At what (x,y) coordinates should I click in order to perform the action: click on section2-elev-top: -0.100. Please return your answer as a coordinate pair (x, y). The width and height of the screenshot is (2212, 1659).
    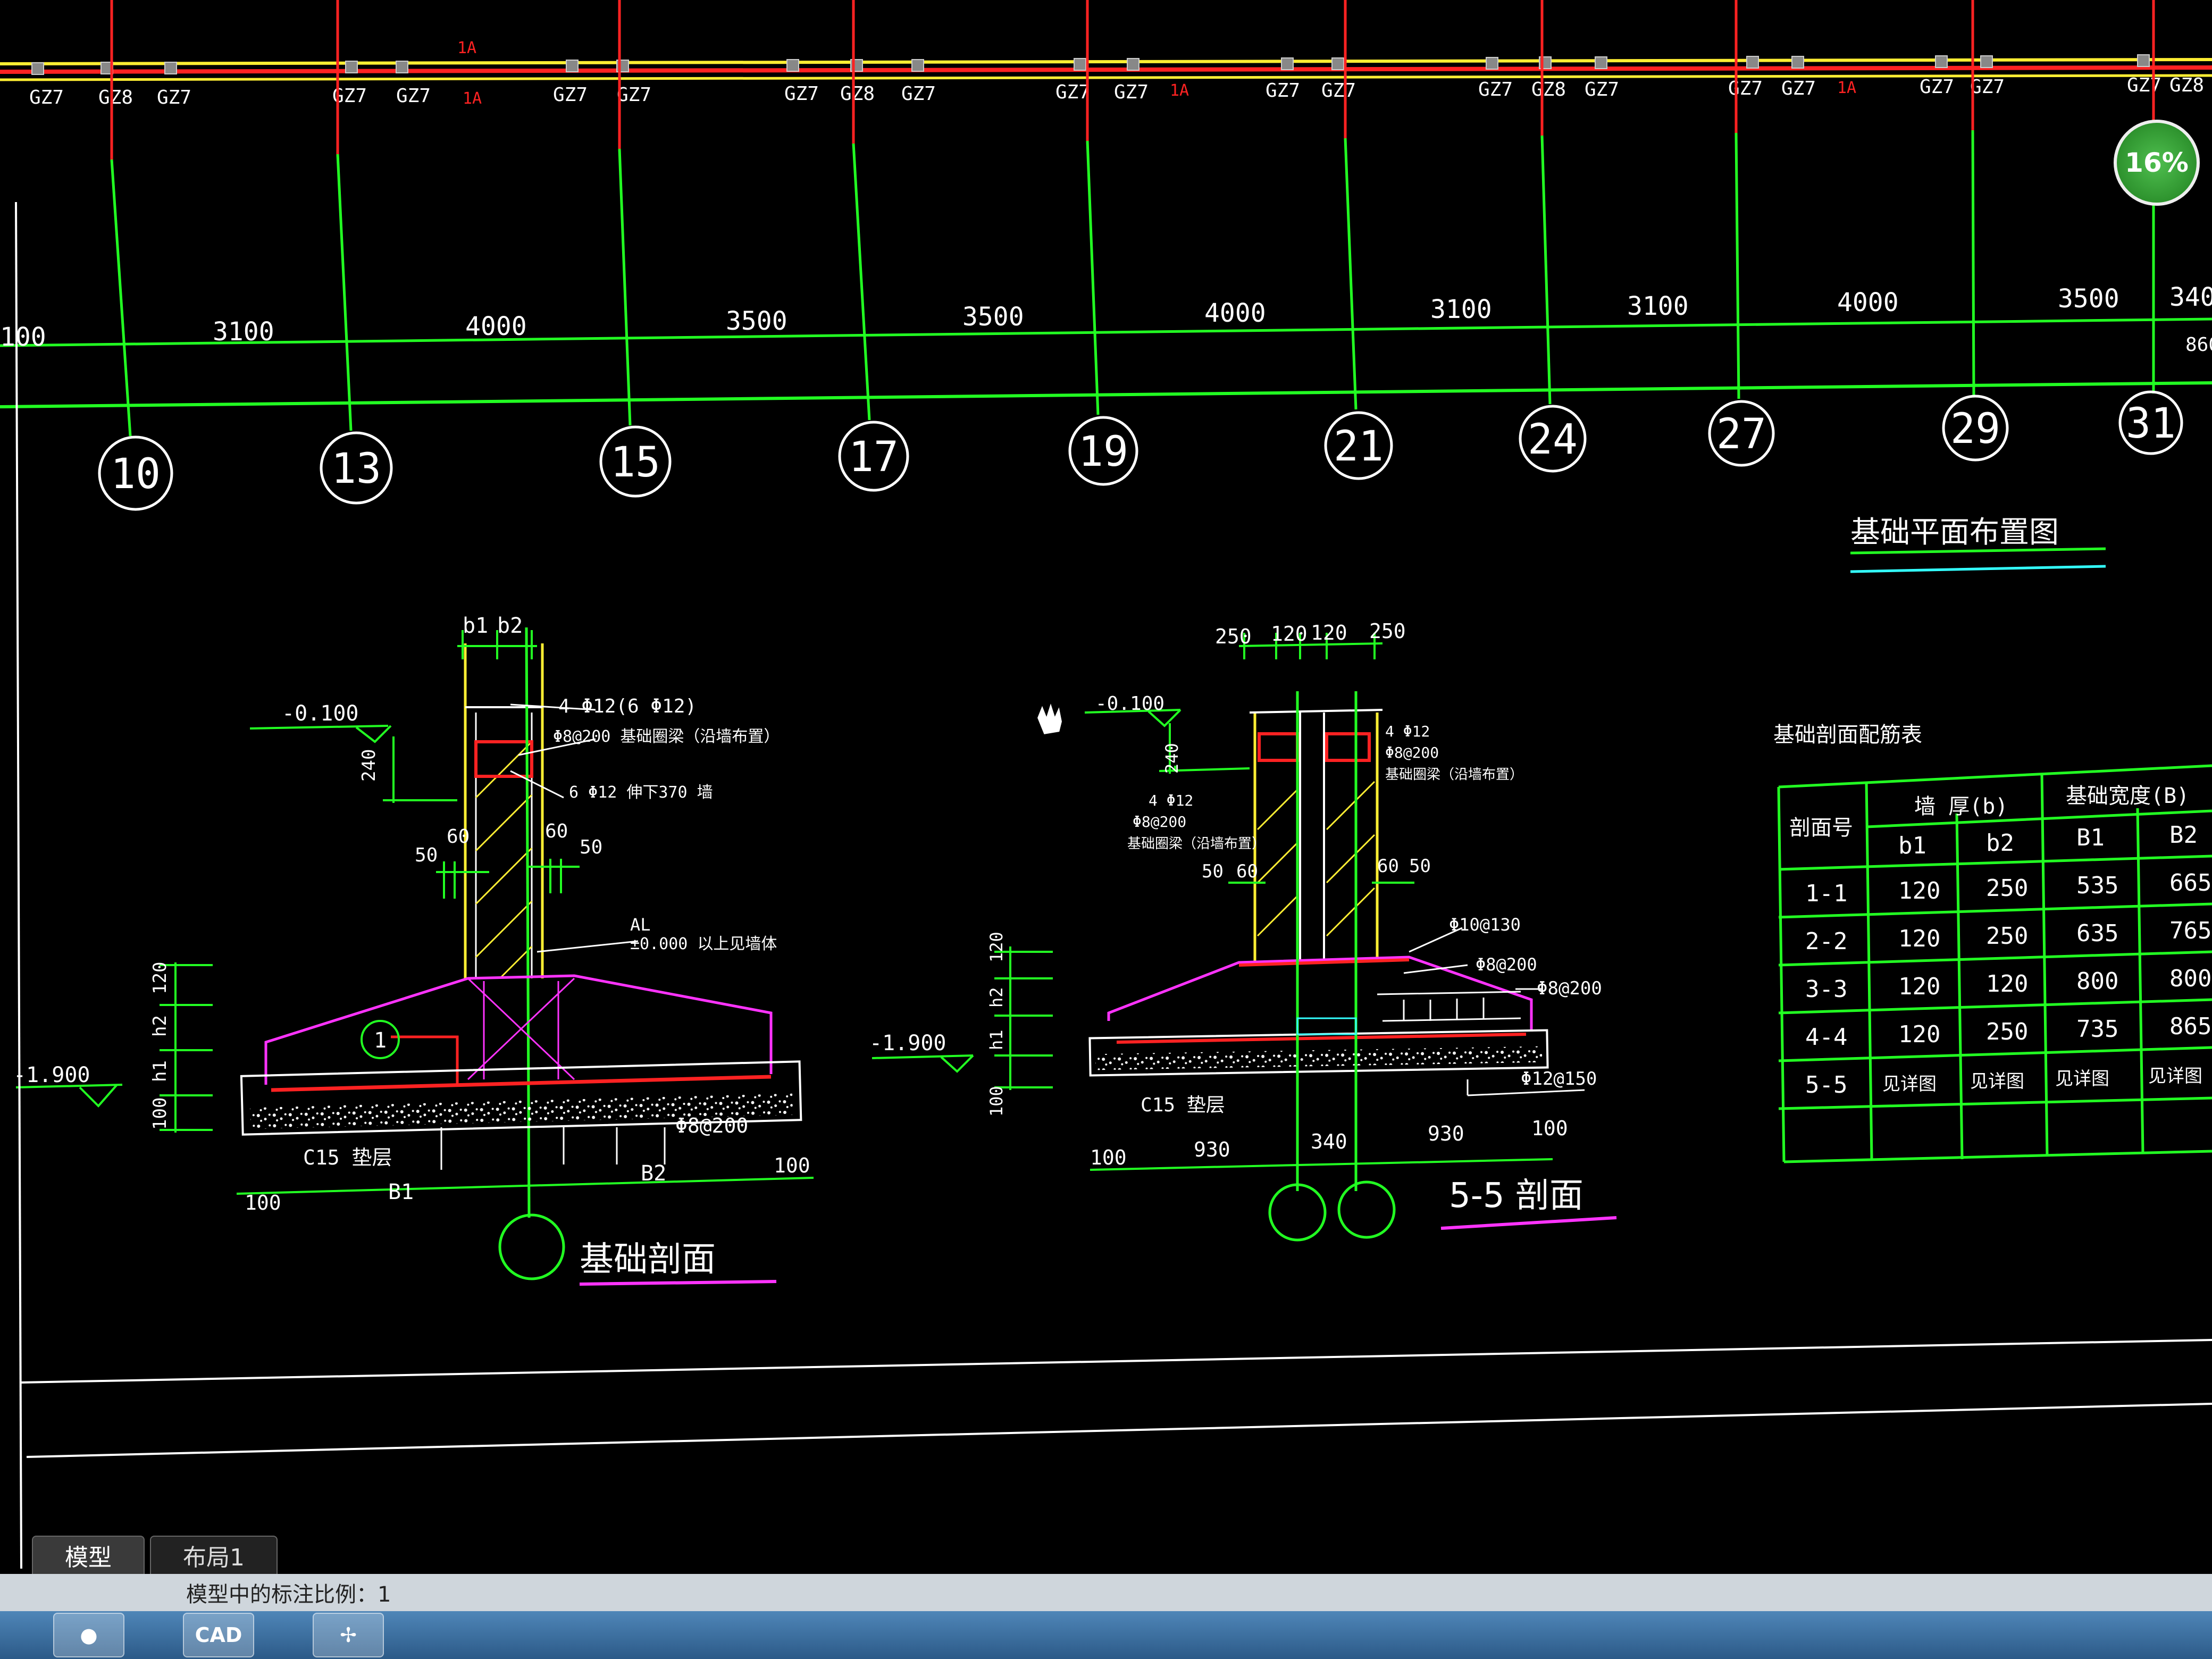
    Looking at the image, I should click on (1129, 704).